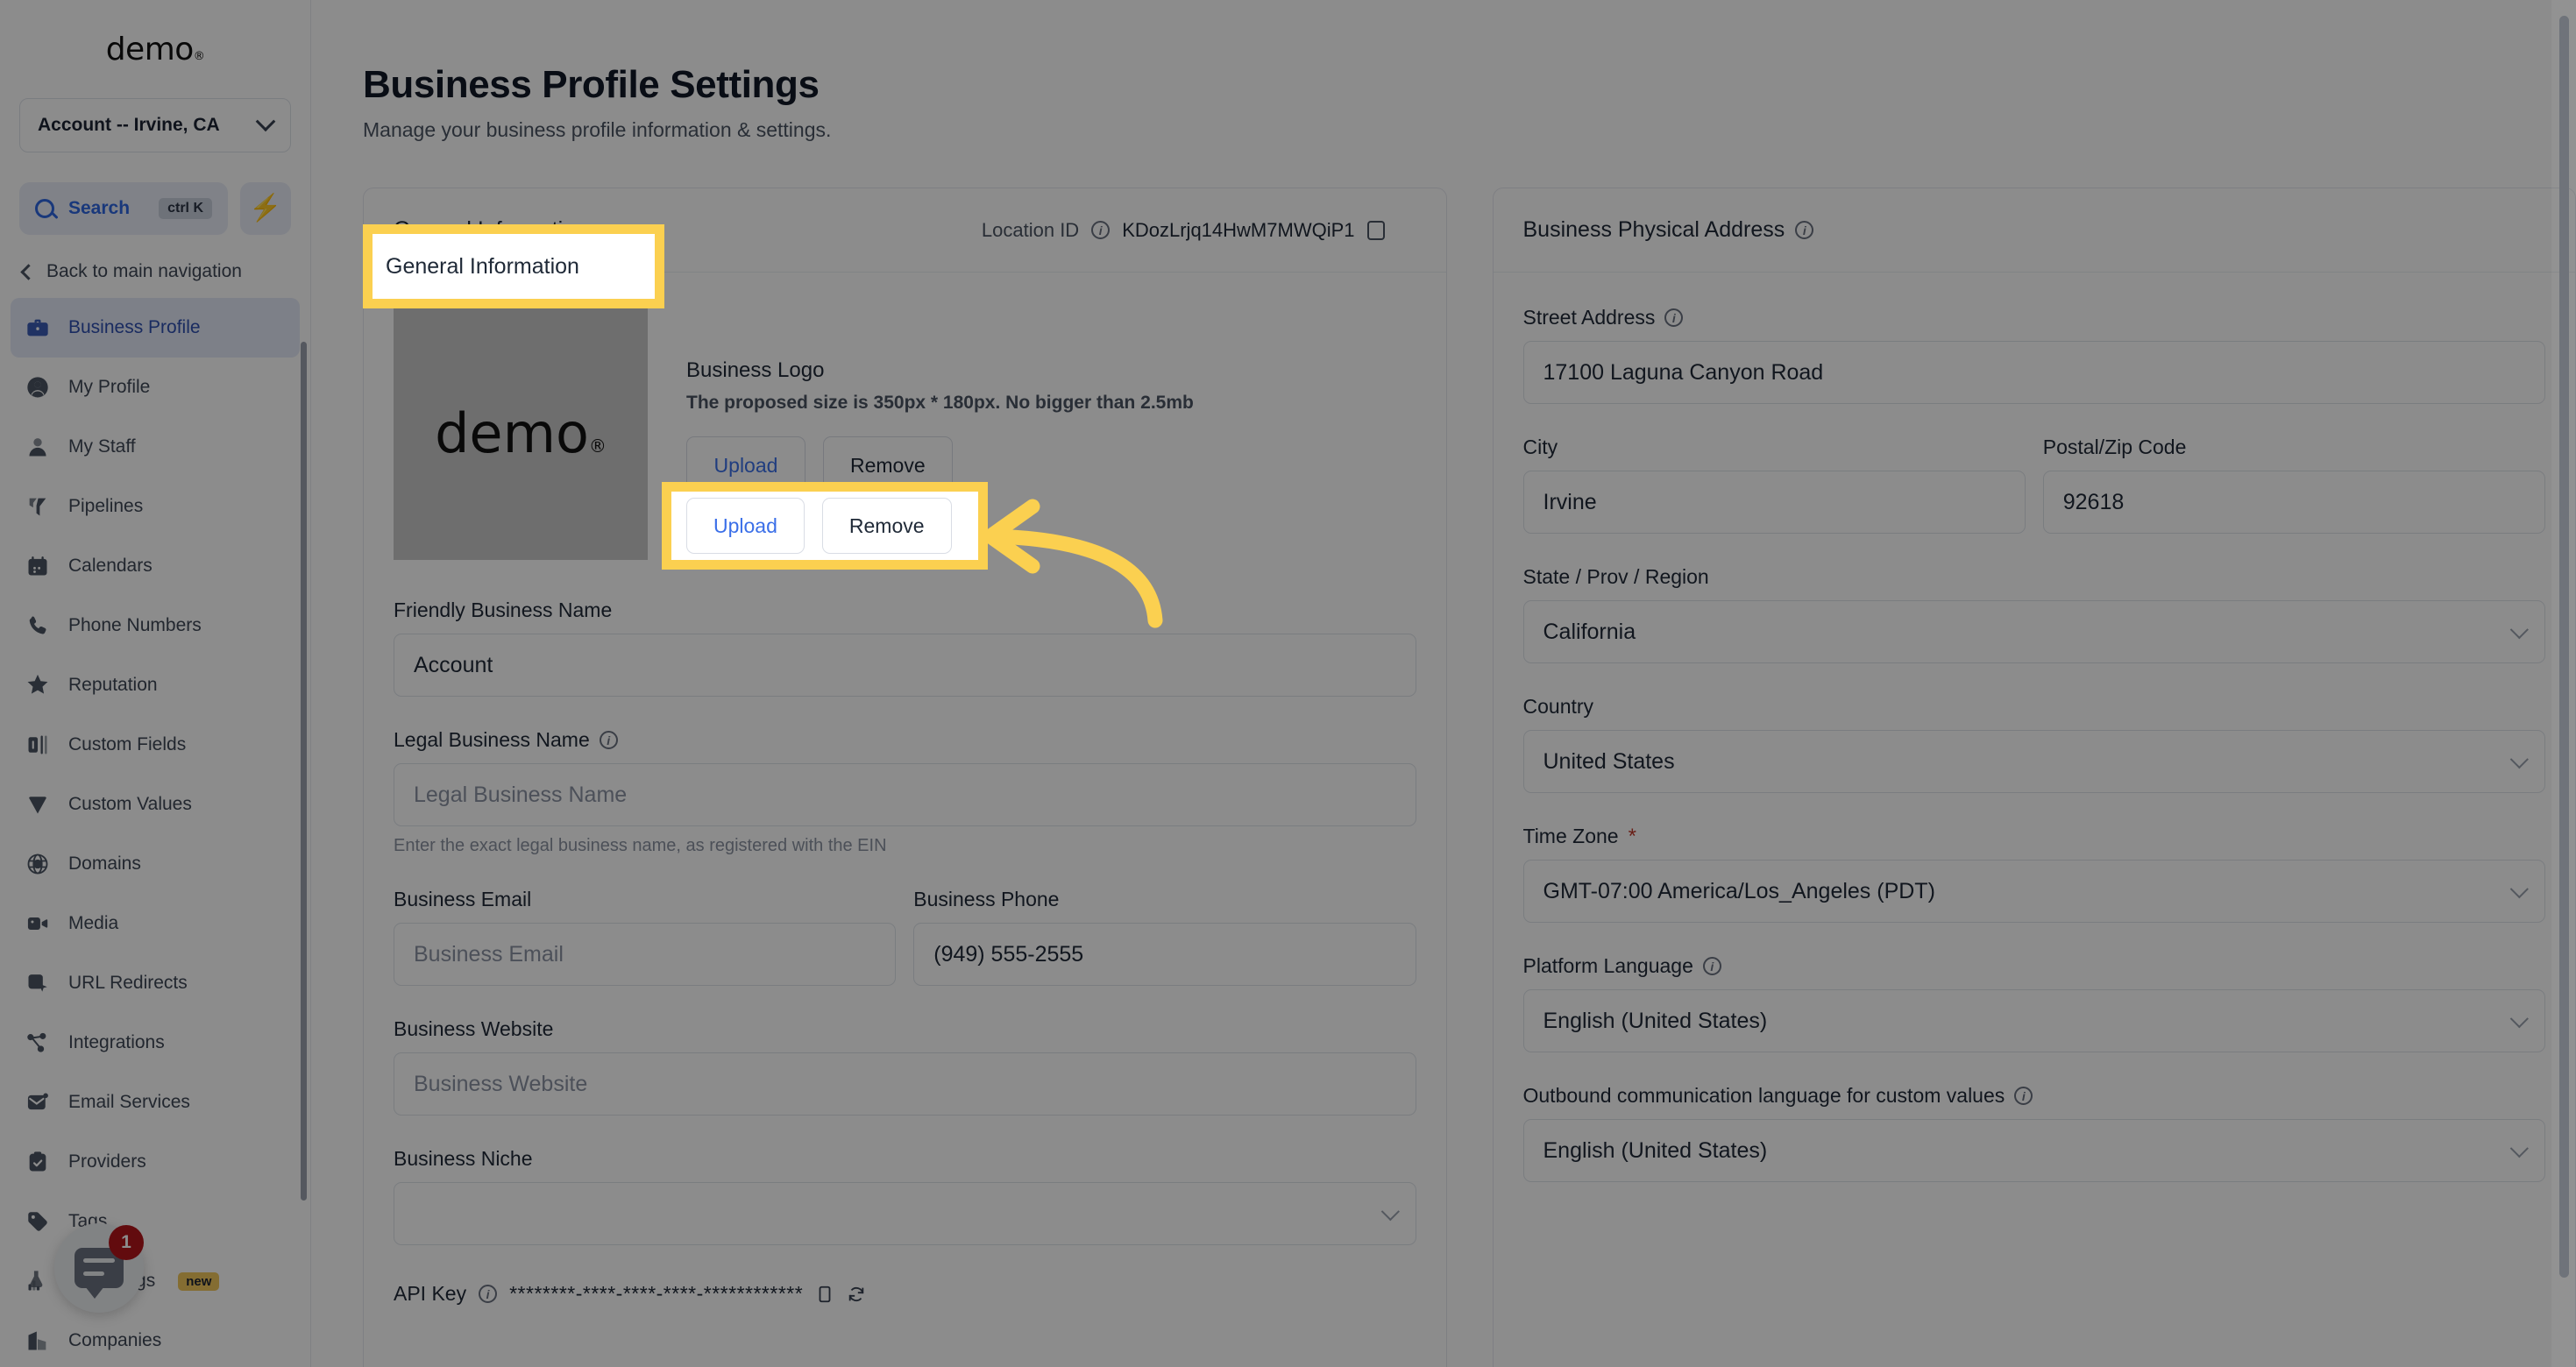 The height and width of the screenshot is (1367, 2576). What do you see at coordinates (38, 864) in the screenshot?
I see `globe-icon` at bounding box center [38, 864].